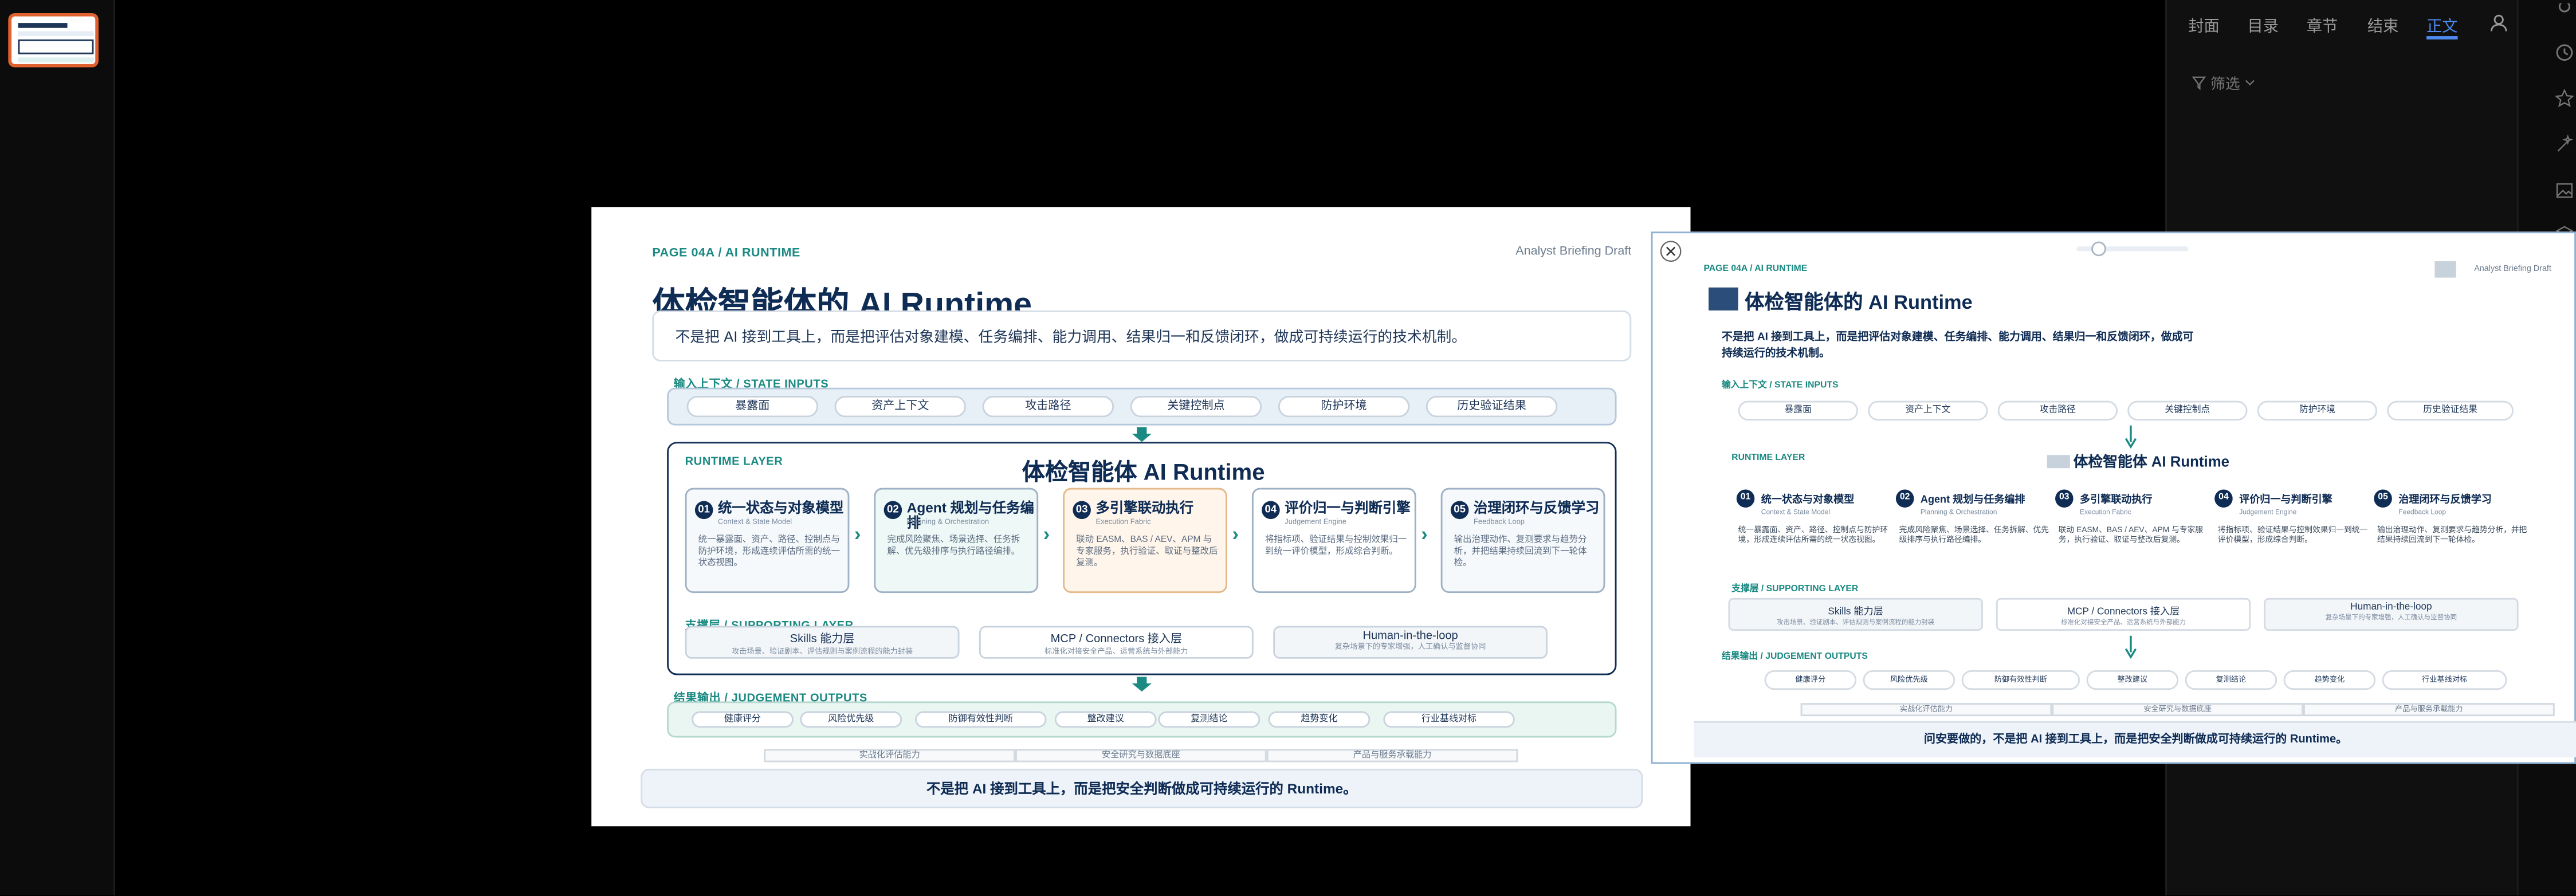  What do you see at coordinates (2513, 269) in the screenshot?
I see `preview-corner: Analyst Briefing Draft` at bounding box center [2513, 269].